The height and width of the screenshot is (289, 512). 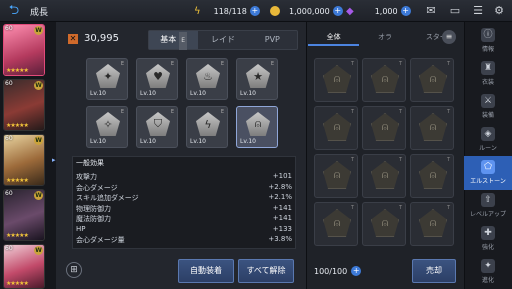 What do you see at coordinates (107, 127) in the screenshot?
I see `equip-slot: ✧ Lv.10 E` at bounding box center [107, 127].